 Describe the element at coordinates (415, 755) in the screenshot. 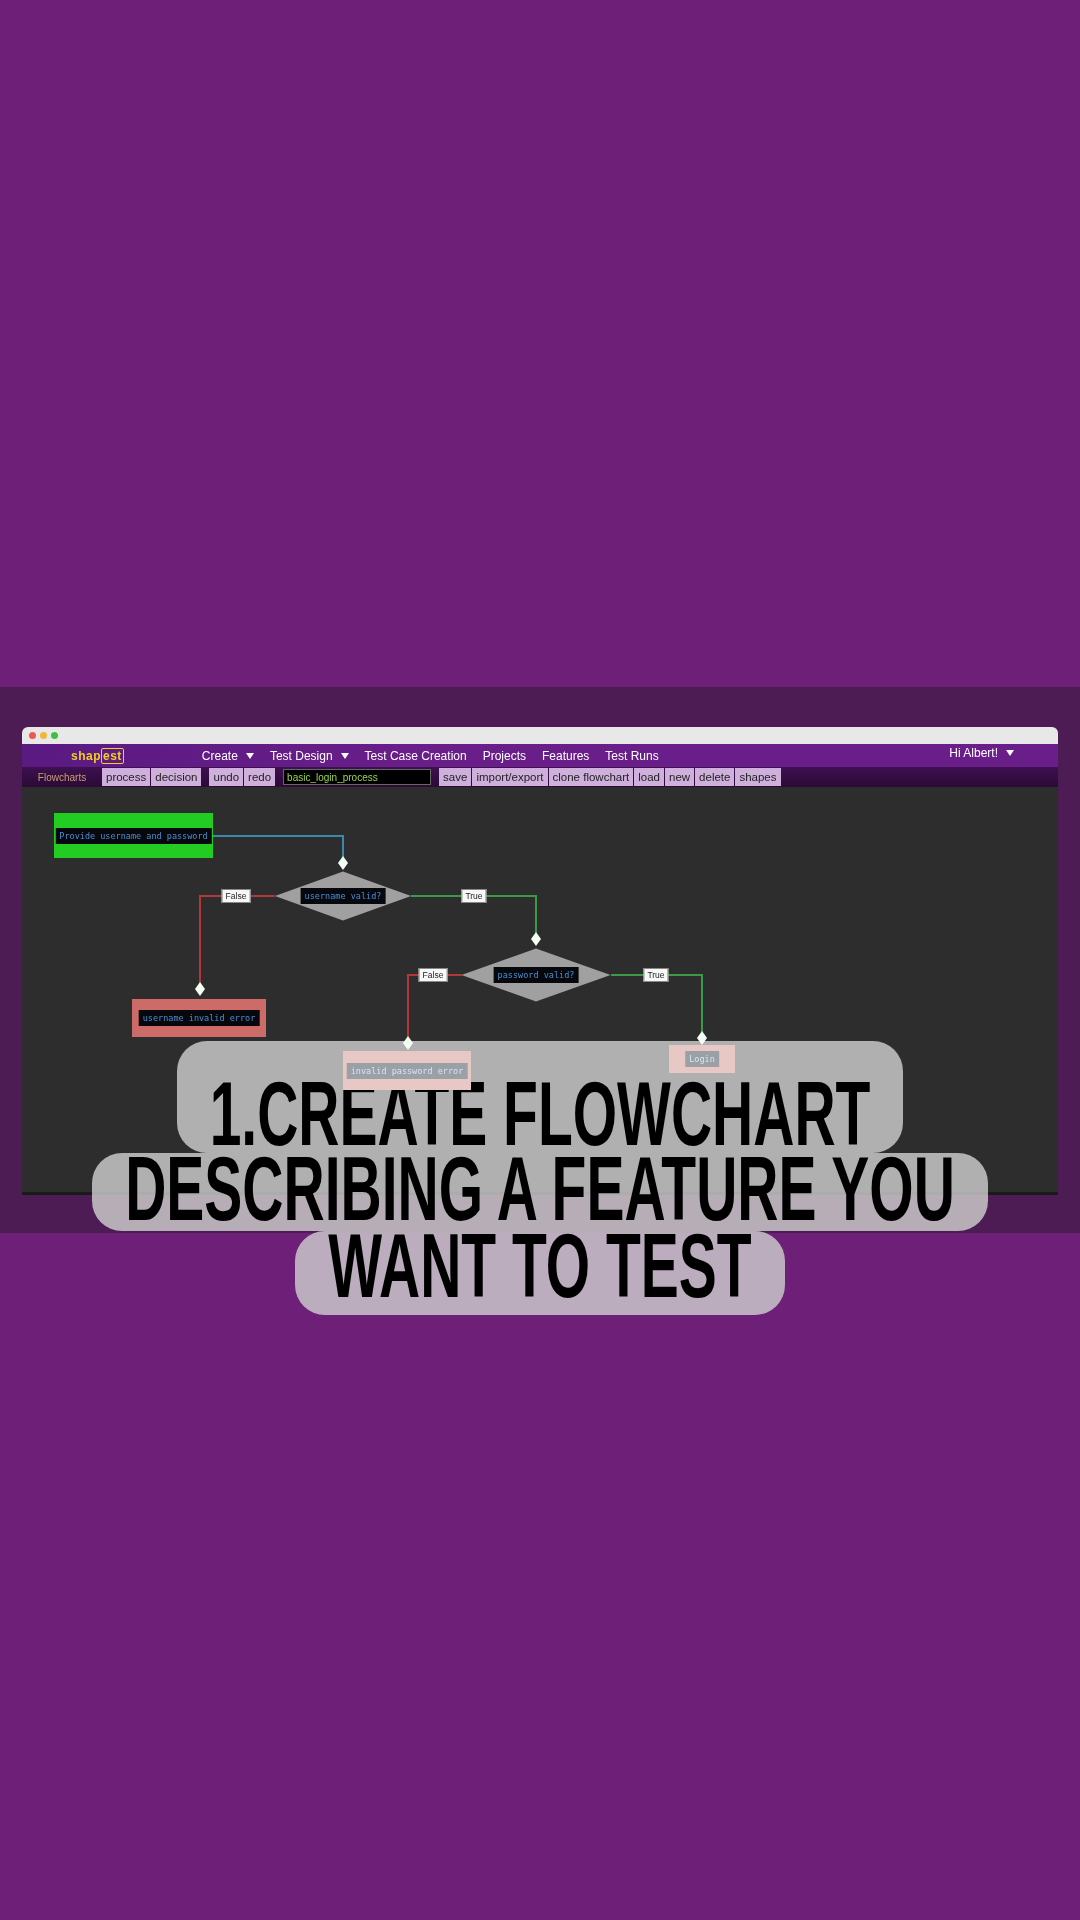

I see `menu-item: Test Case Creation` at that location.